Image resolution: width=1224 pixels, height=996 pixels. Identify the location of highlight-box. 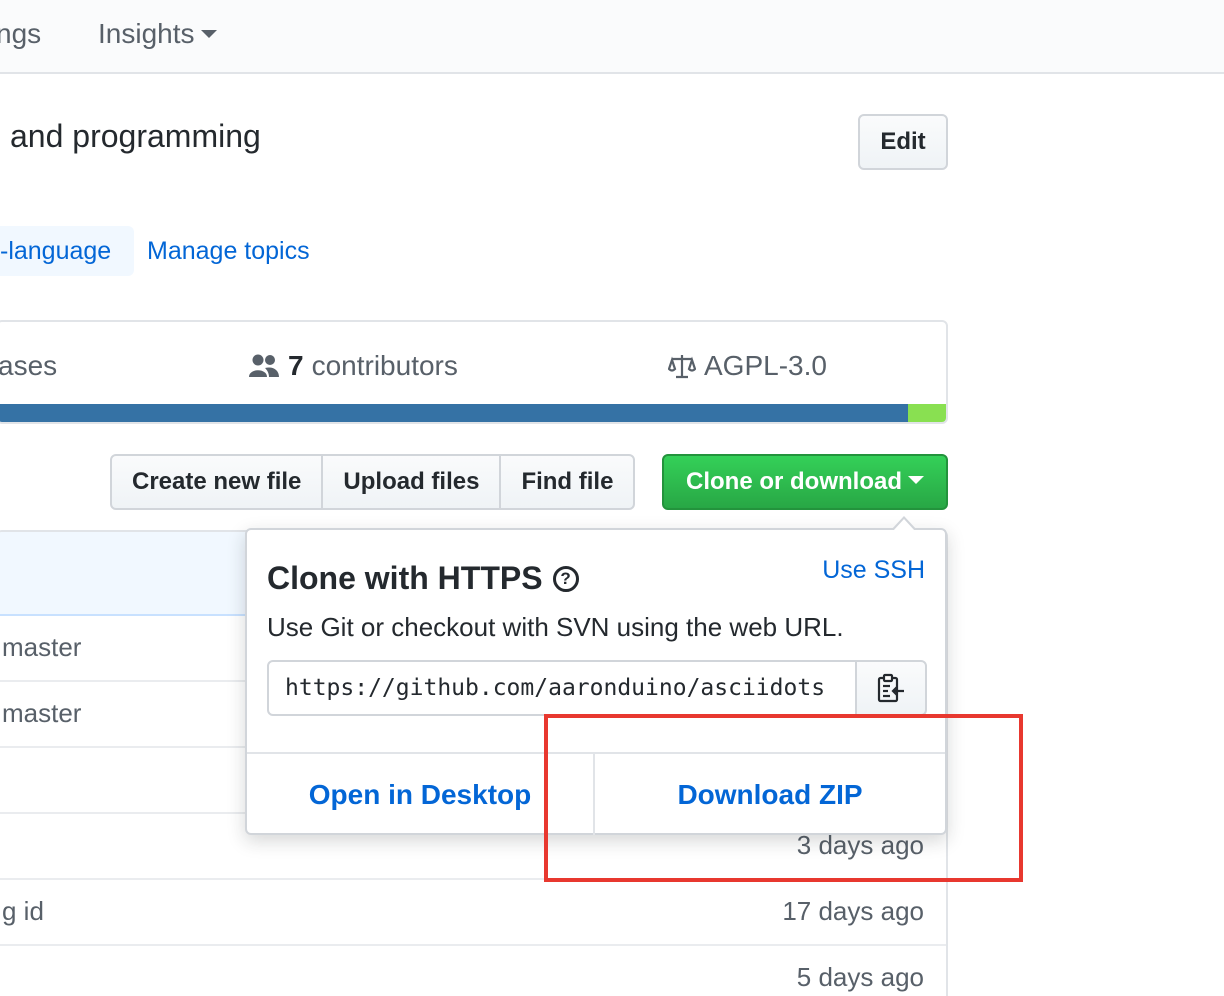
(783, 798).